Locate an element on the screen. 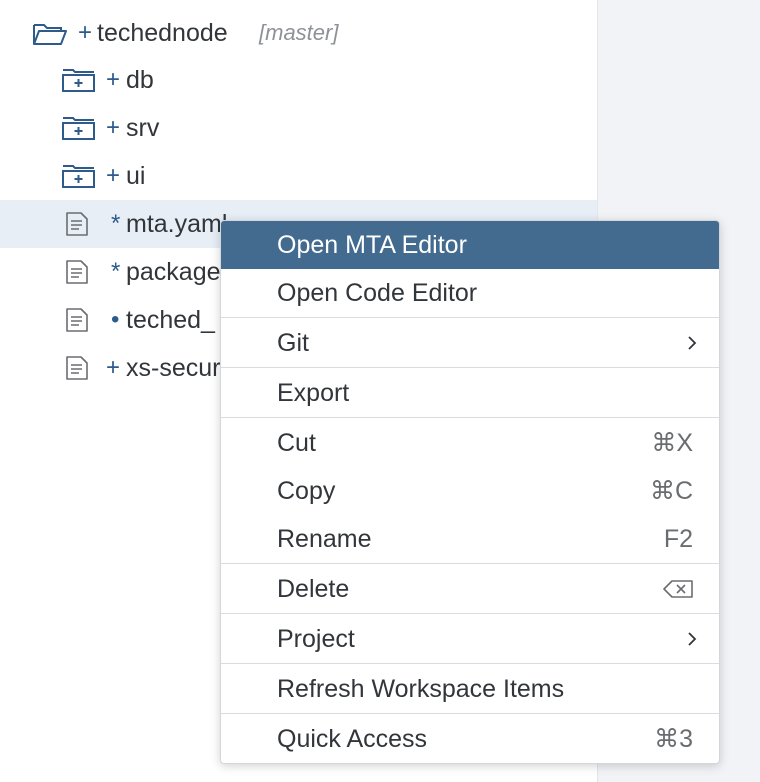  menu-item-shortcut: ⌘3 is located at coordinates (673, 739).